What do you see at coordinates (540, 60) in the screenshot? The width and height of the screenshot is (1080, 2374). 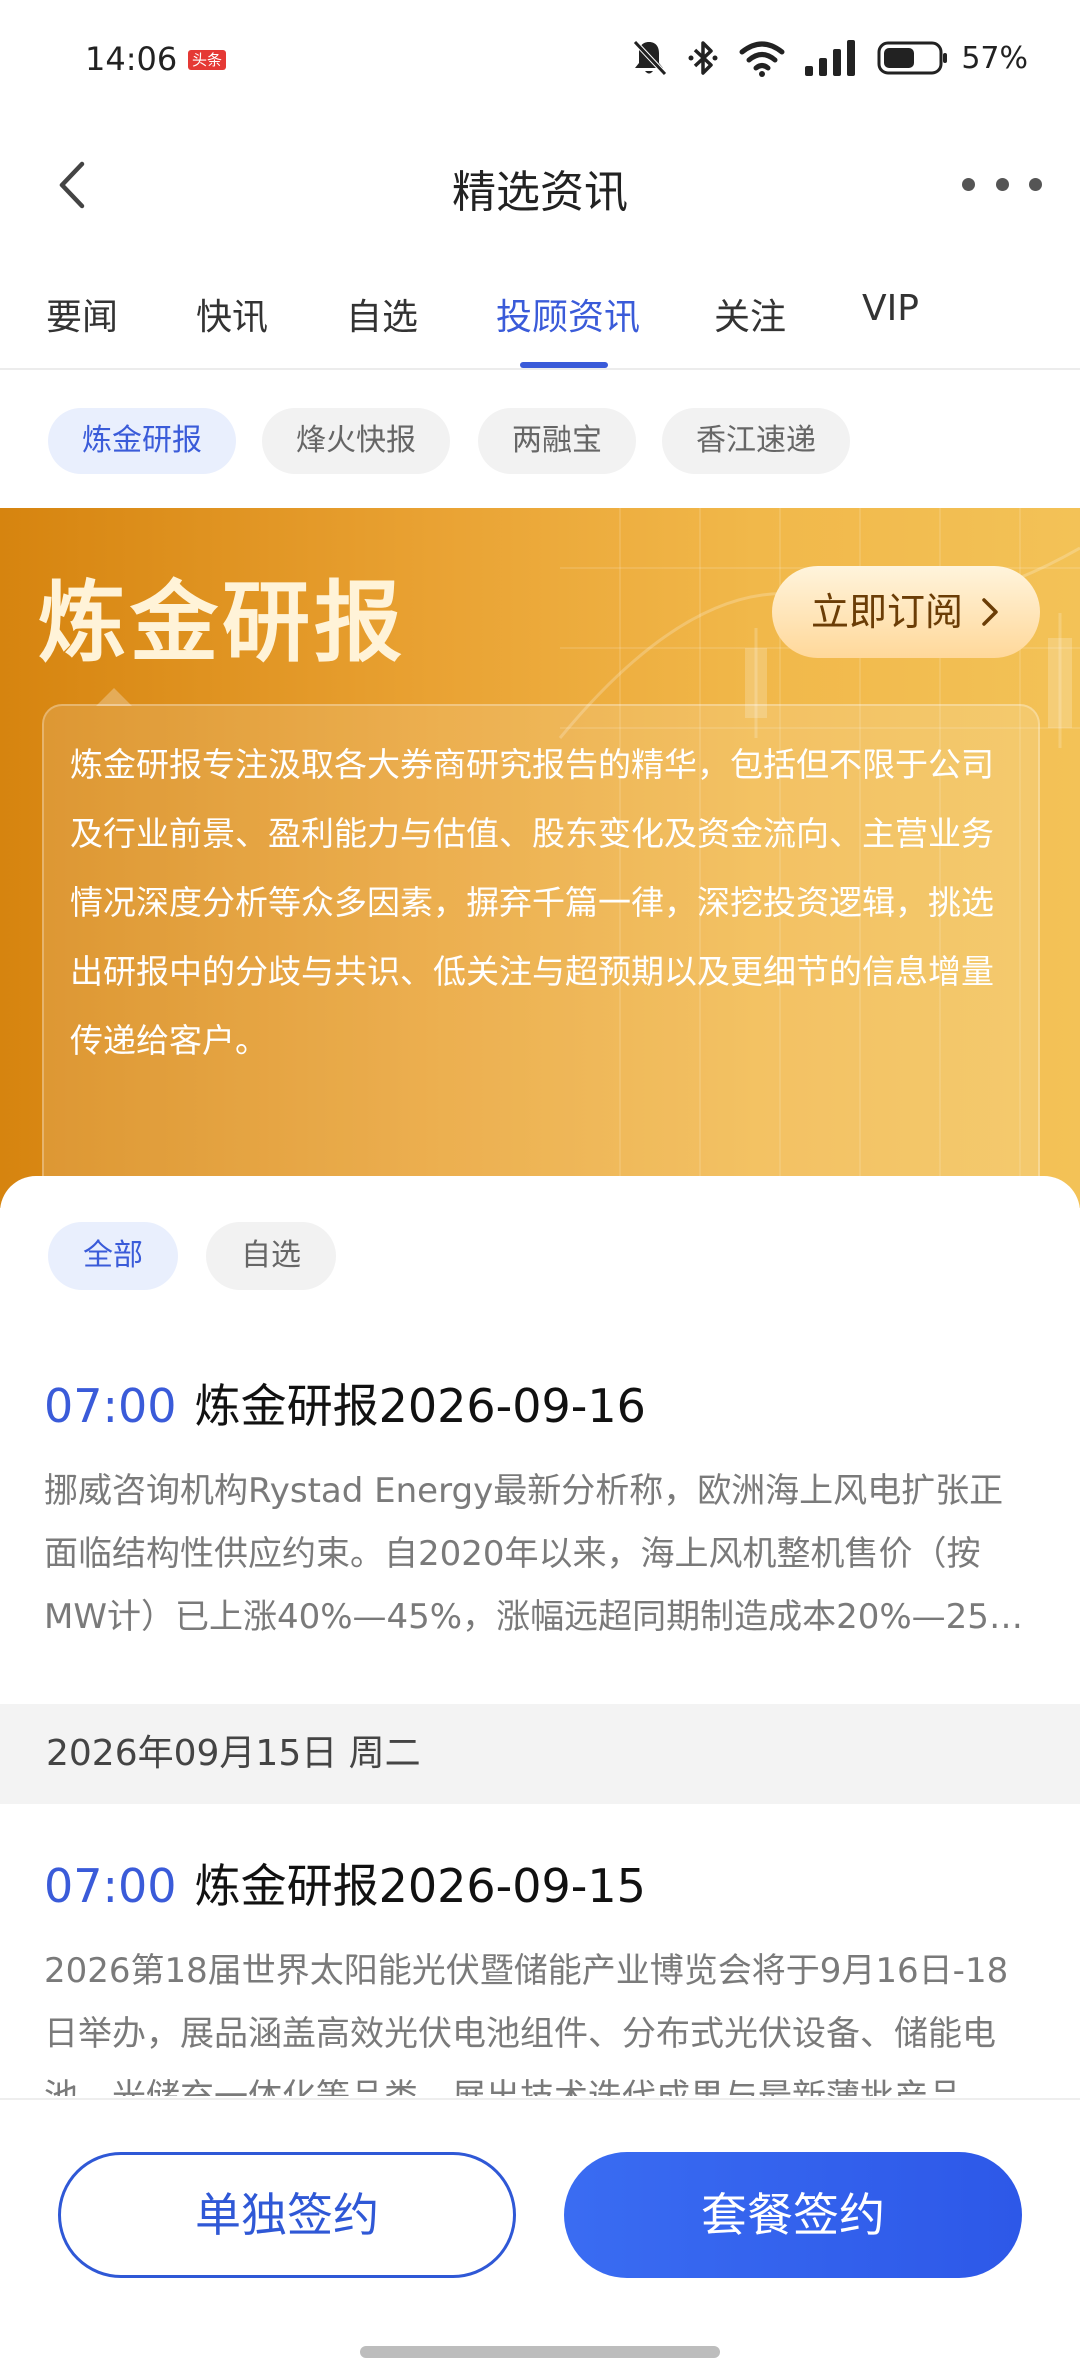 I see `status-bar: 14:06 头条 57%` at bounding box center [540, 60].